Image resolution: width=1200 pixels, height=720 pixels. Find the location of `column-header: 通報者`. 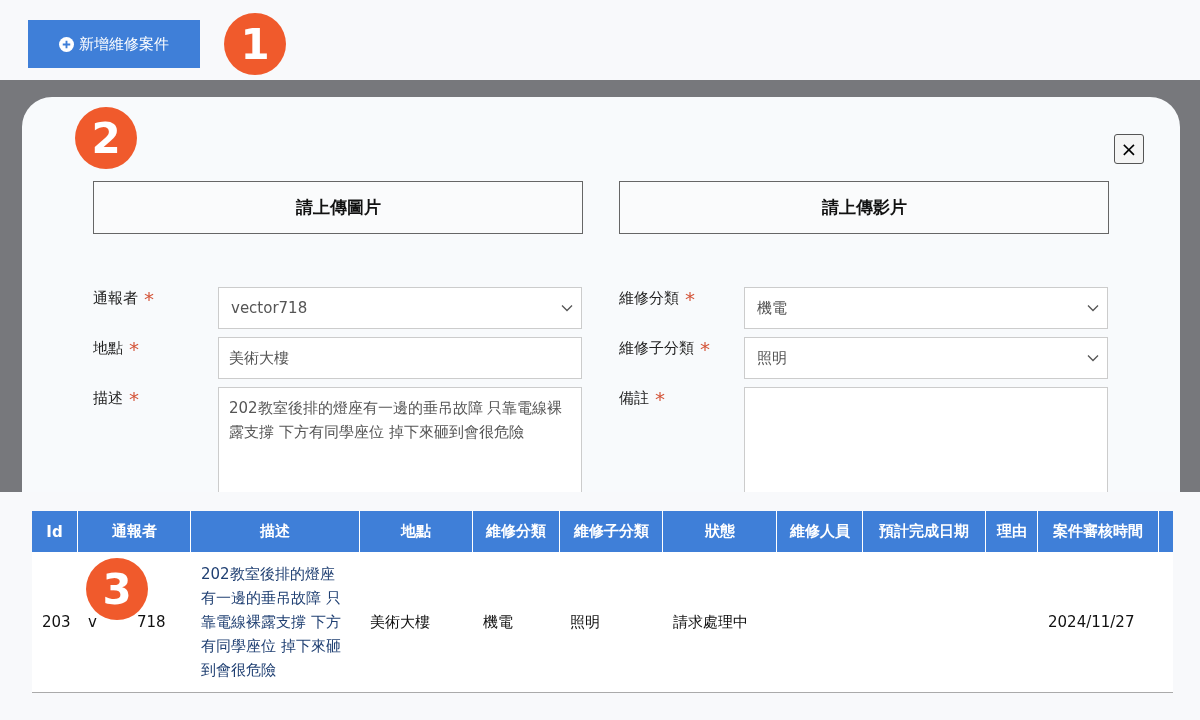

column-header: 通報者 is located at coordinates (134, 531).